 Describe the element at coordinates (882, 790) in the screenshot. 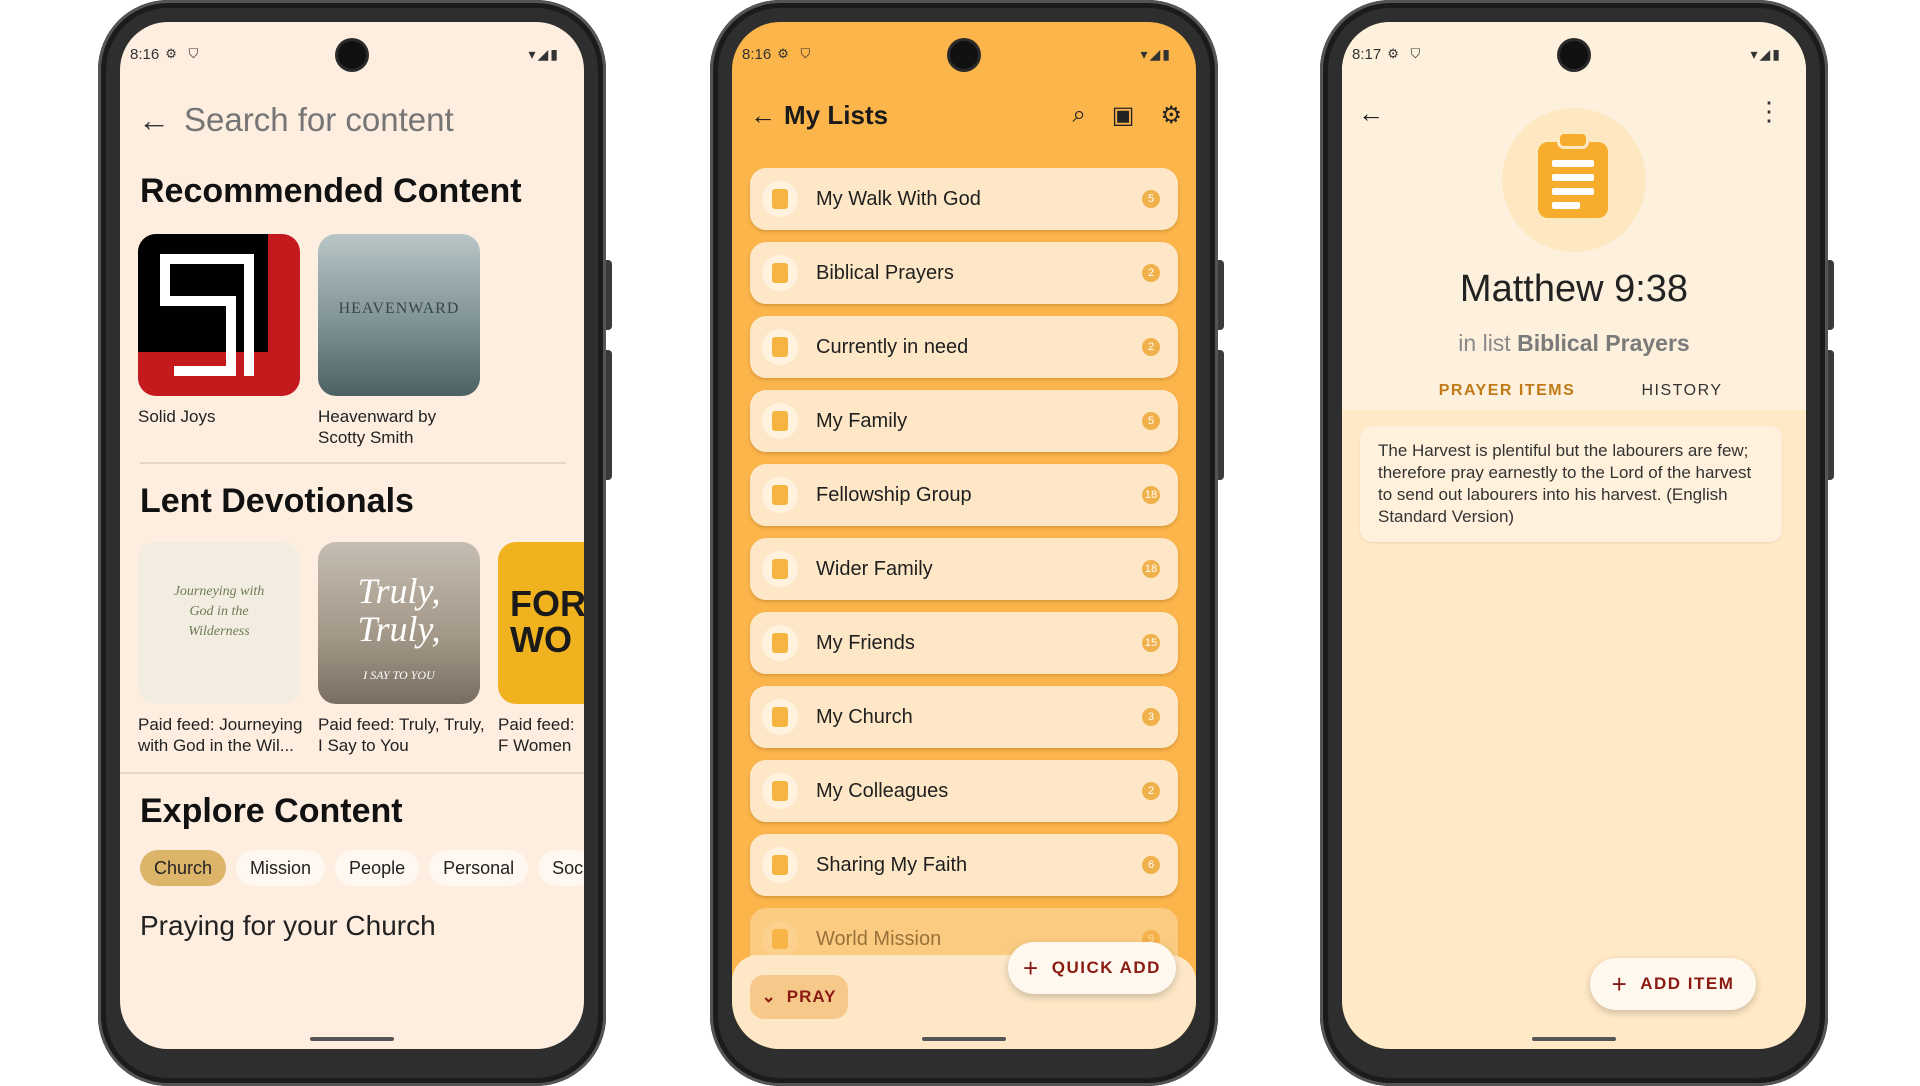

I see `list-item-name: My Colleagues` at that location.